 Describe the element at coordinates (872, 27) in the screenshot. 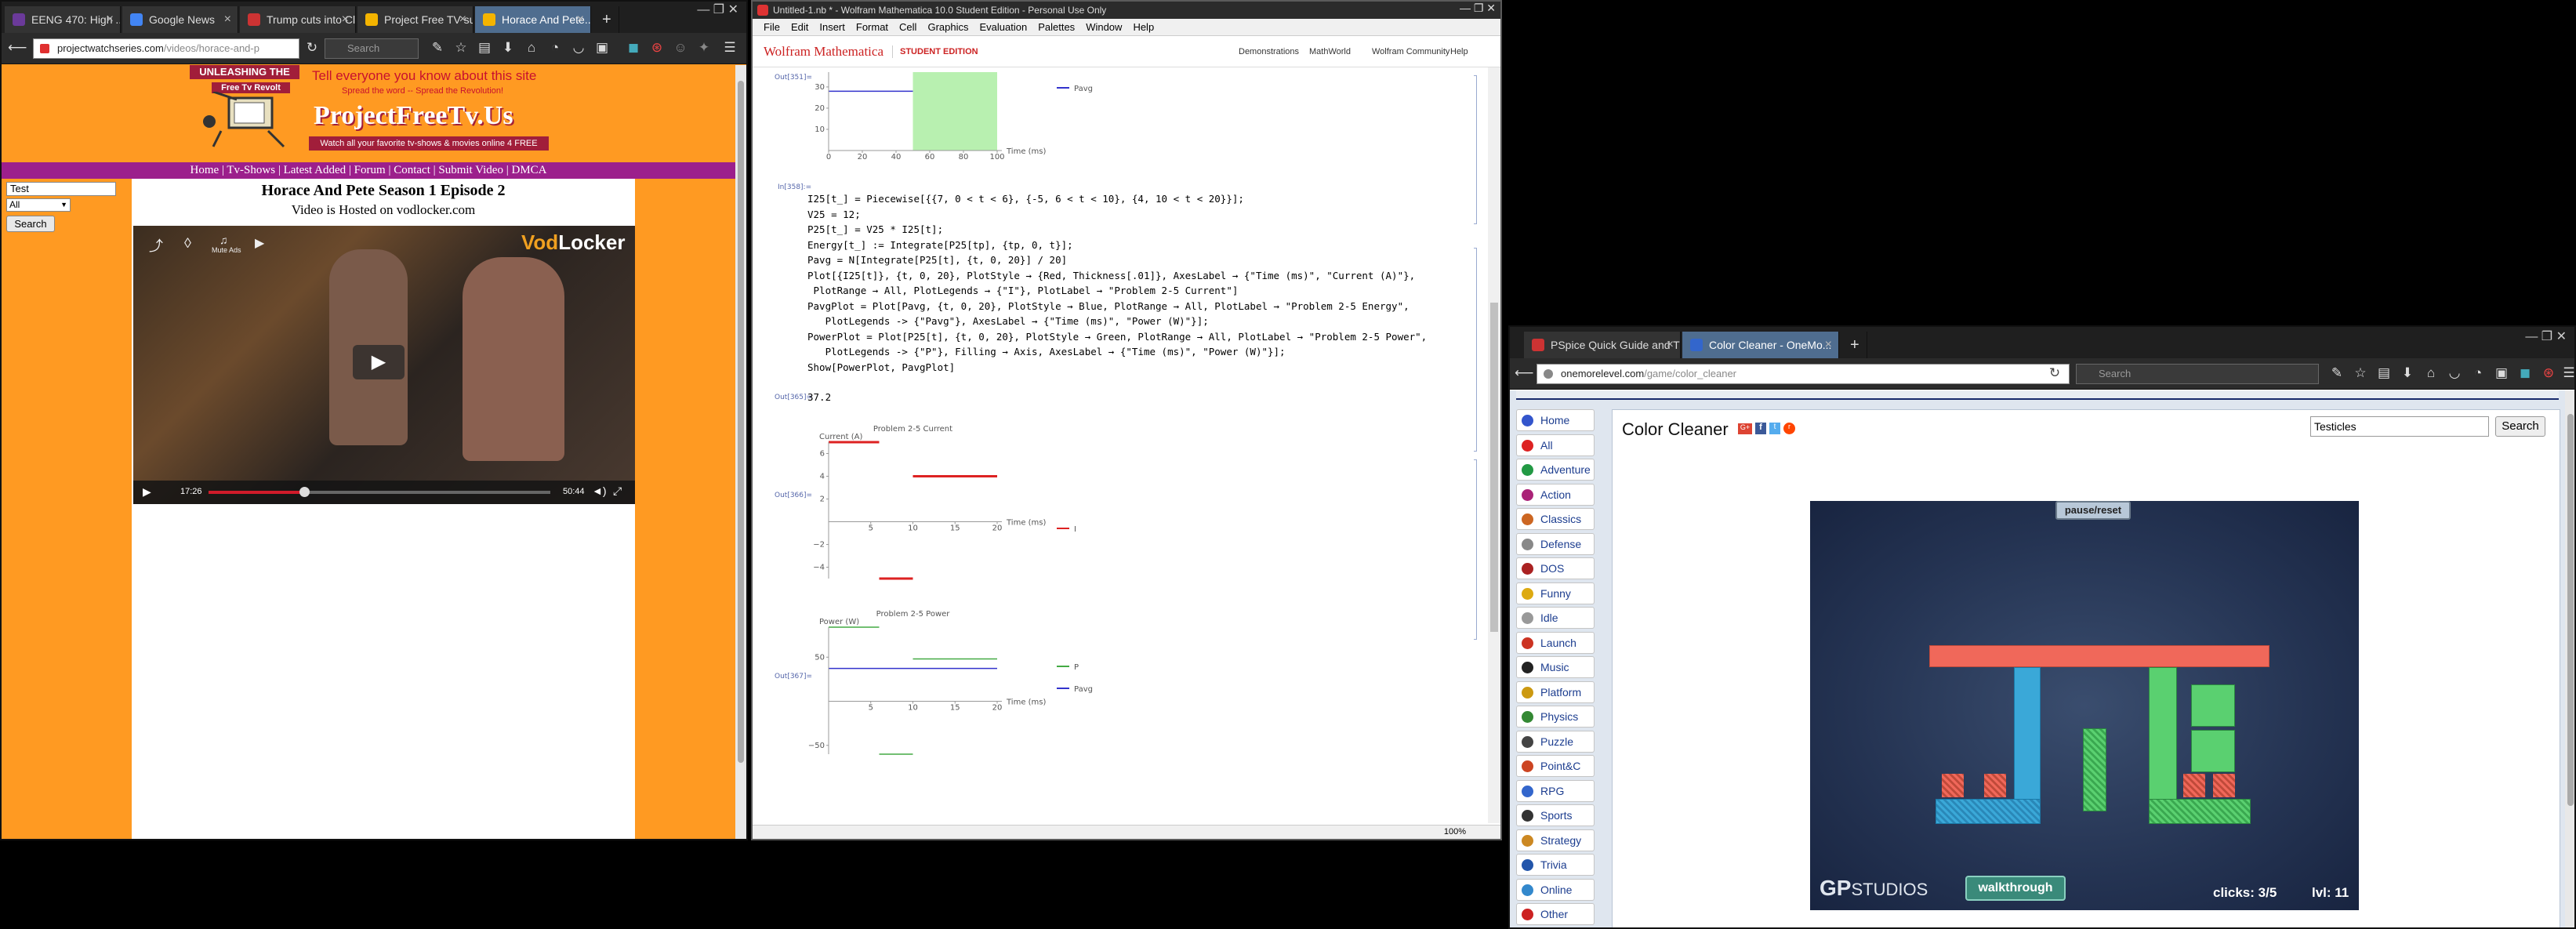

I see `menu-format: Format` at that location.